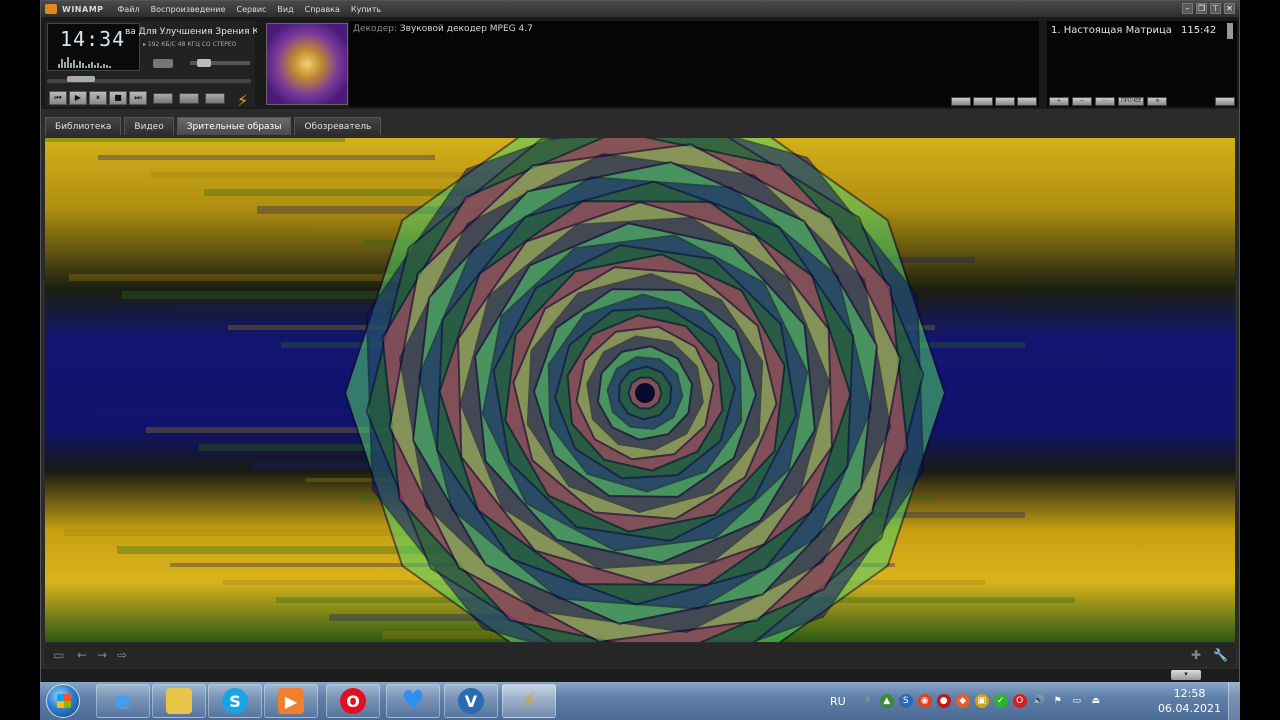 The width and height of the screenshot is (1280, 720). I want to click on tray-network-icon: ▲, so click(886, 701).